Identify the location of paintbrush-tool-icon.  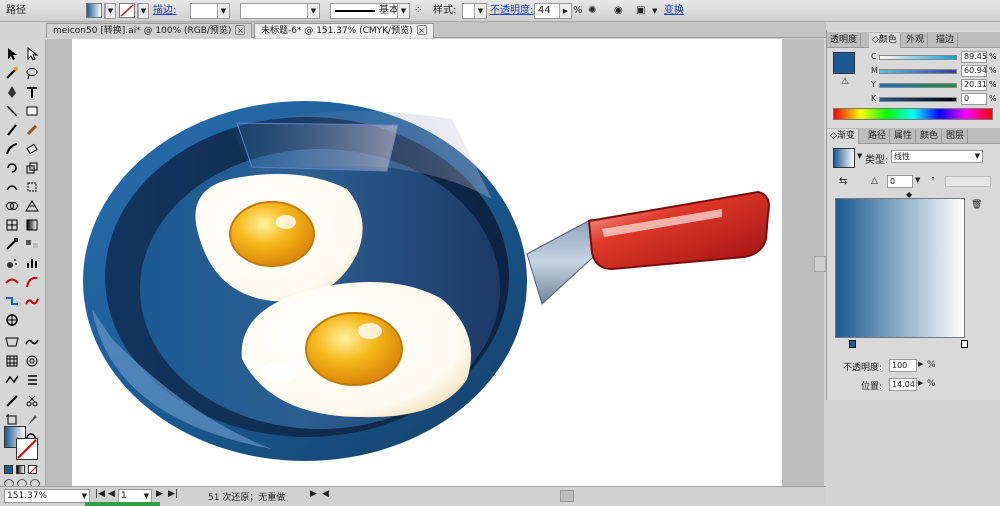
(12, 130).